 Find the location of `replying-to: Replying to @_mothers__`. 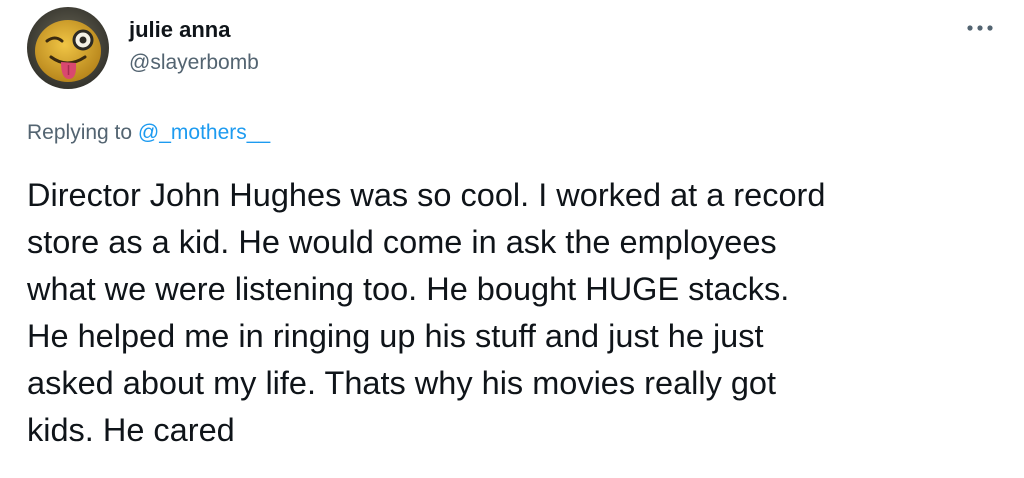

replying-to: Replying to @_mothers__ is located at coordinates (148, 133).